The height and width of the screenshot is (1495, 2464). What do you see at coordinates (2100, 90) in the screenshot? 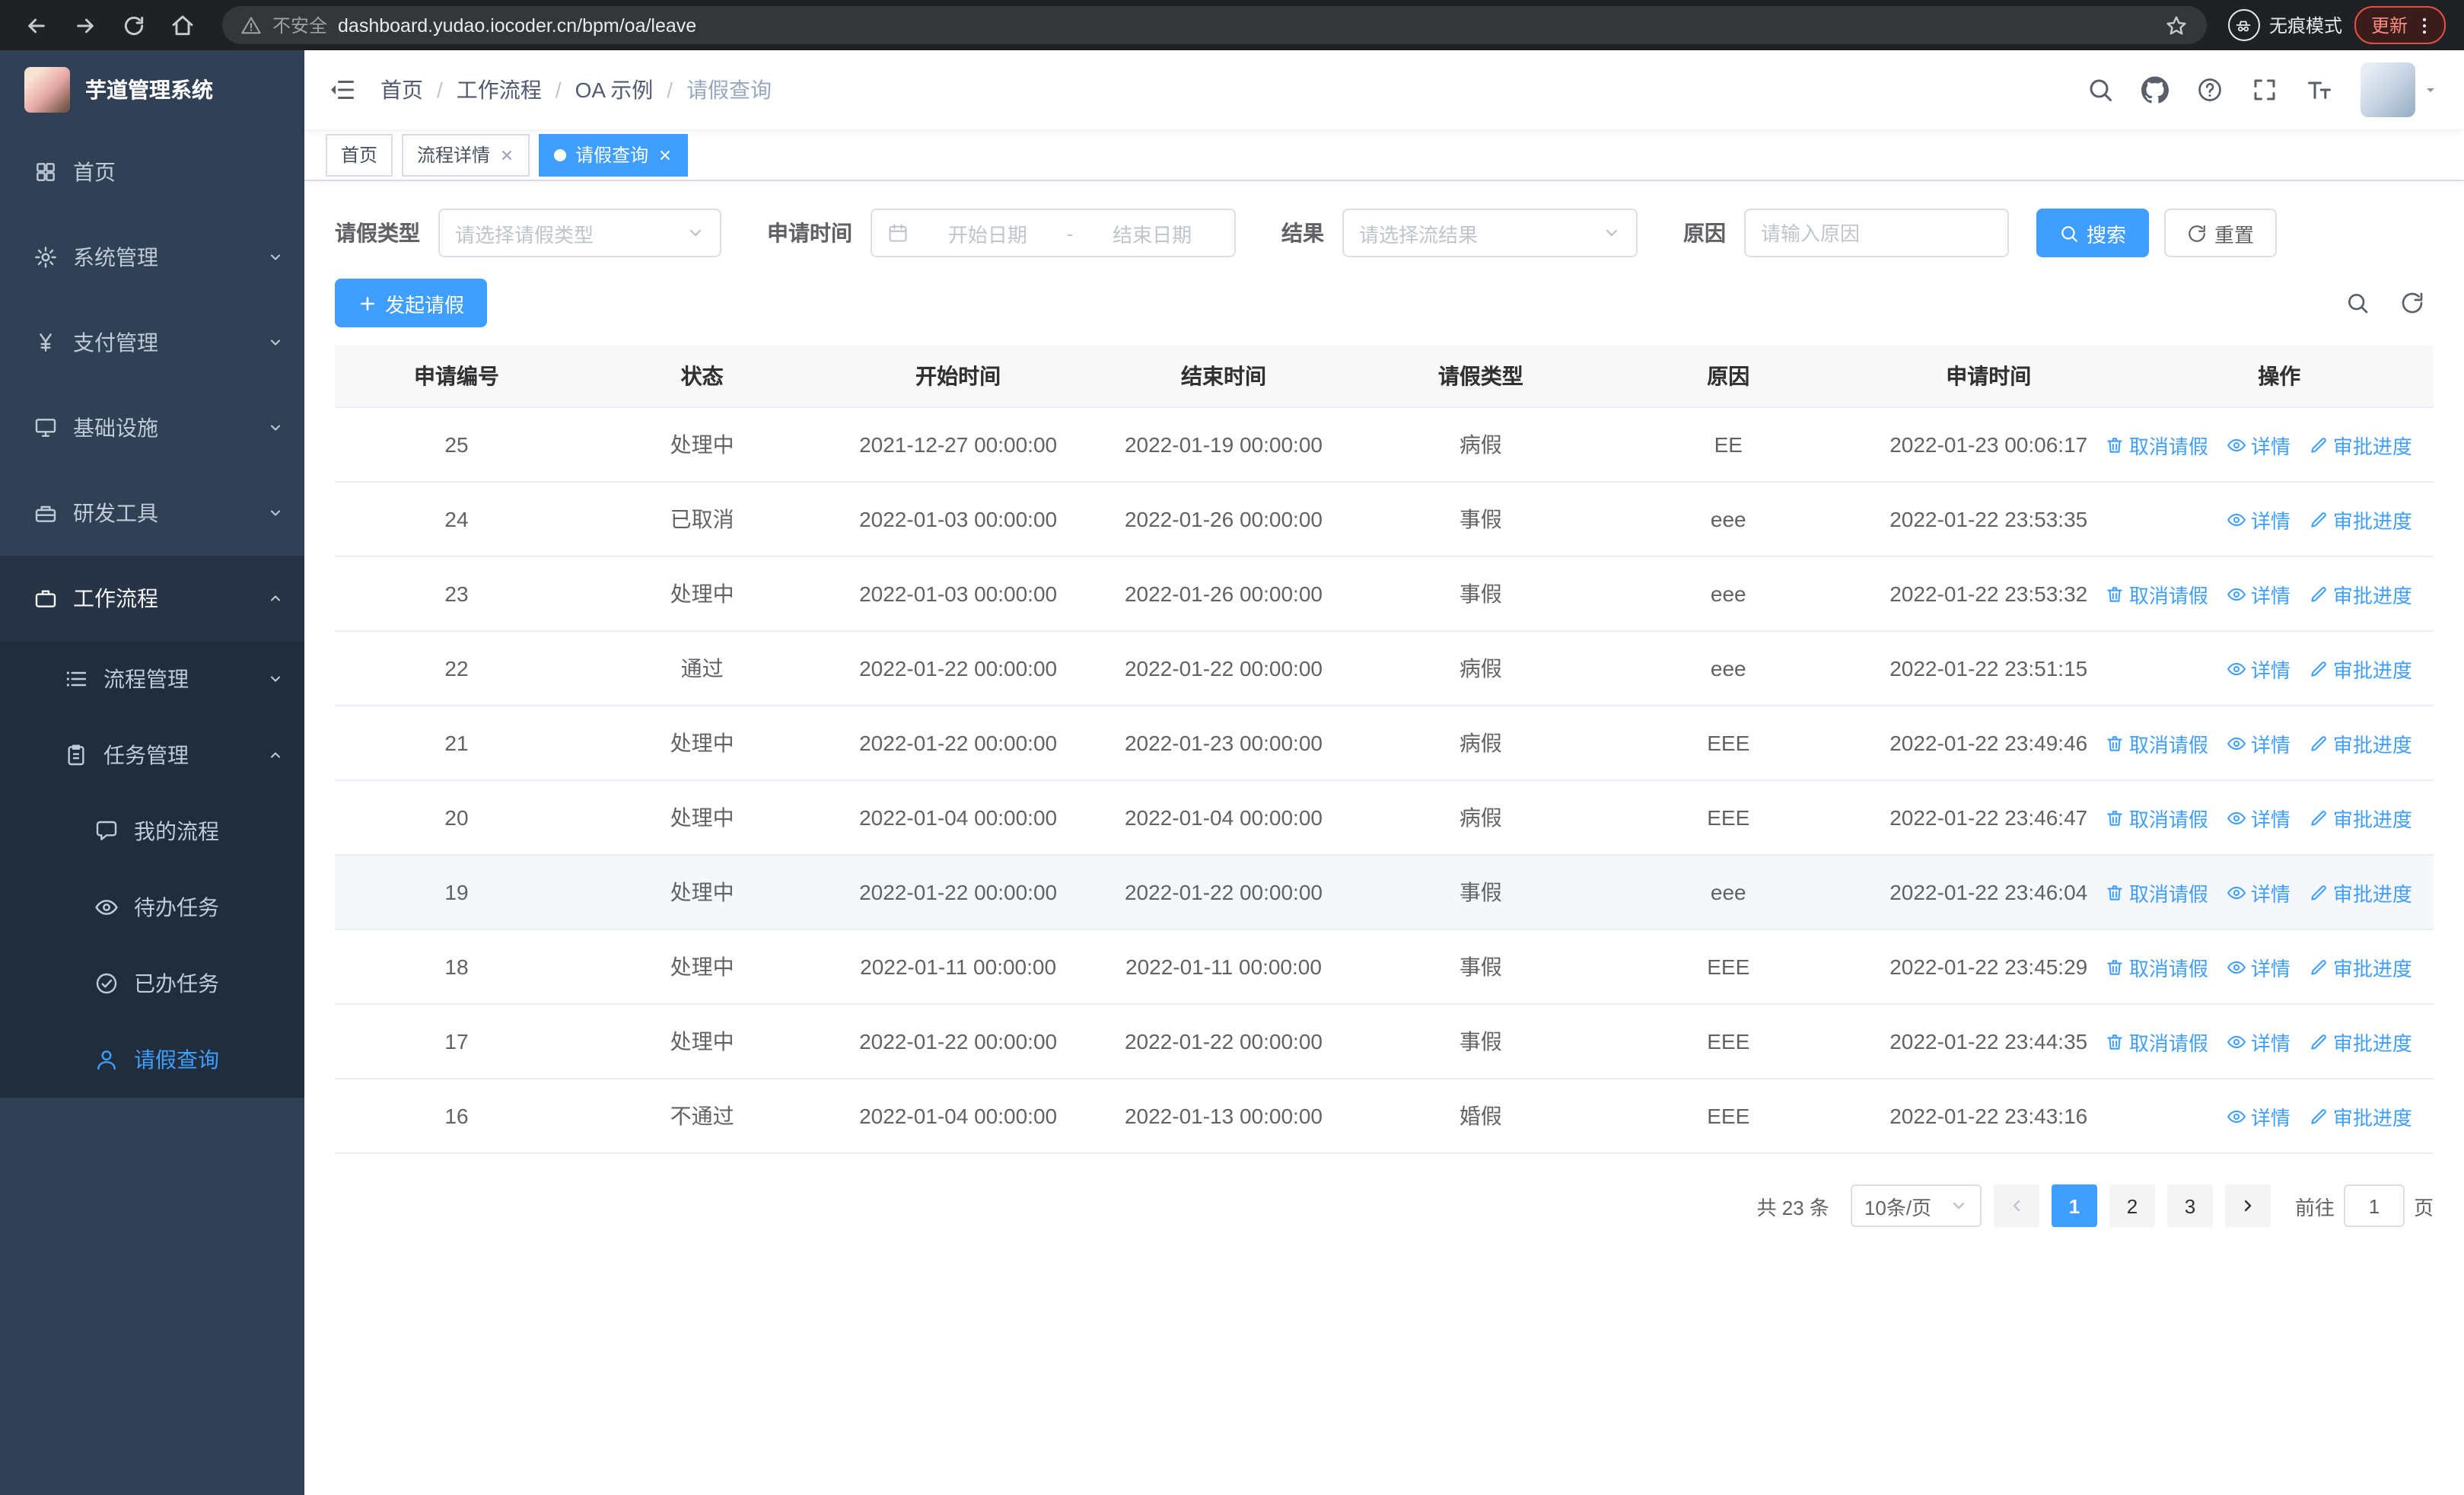
I see `header-search-button` at bounding box center [2100, 90].